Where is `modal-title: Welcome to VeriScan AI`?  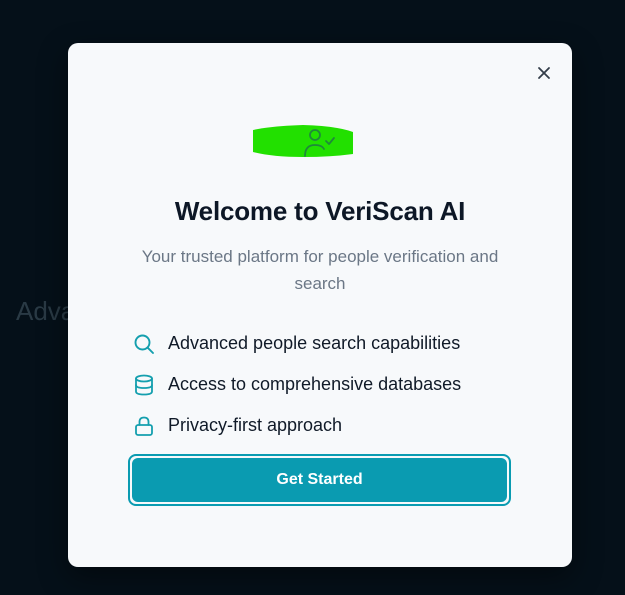
modal-title: Welcome to VeriScan AI is located at coordinates (320, 211).